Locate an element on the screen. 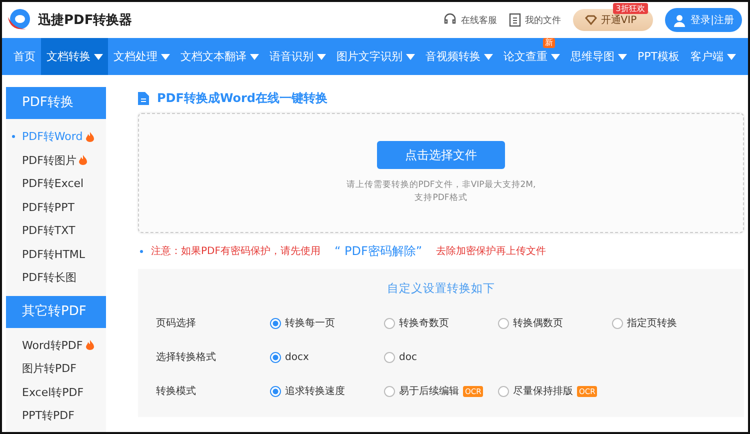 This screenshot has height=434, width=750. my-files-link: 我的文件 is located at coordinates (534, 20).